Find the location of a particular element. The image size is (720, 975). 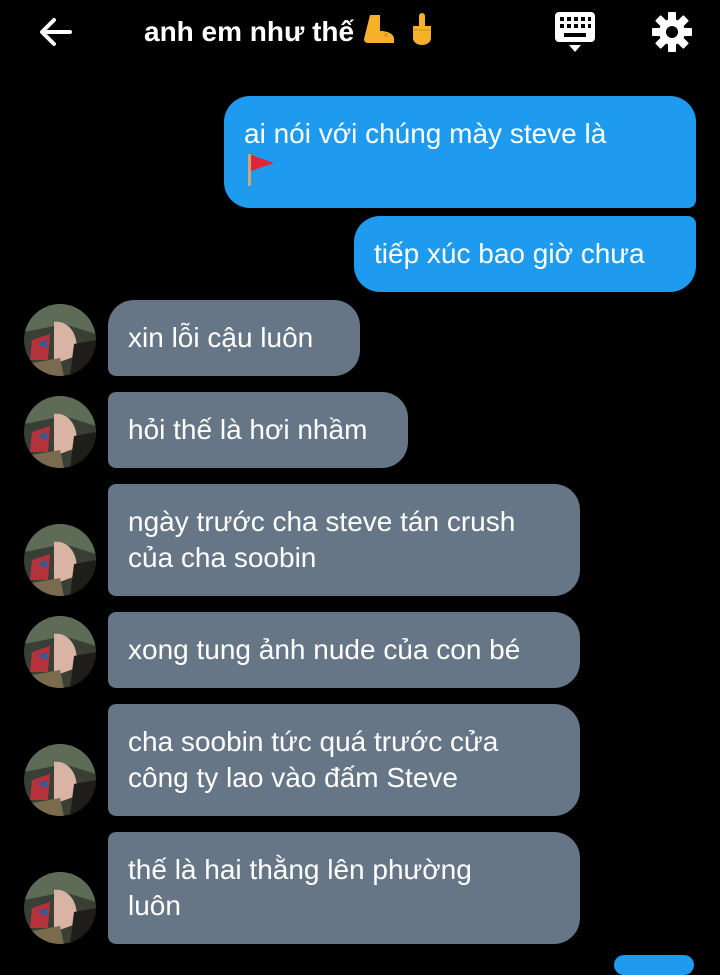

keyboard-icon is located at coordinates (575, 32).